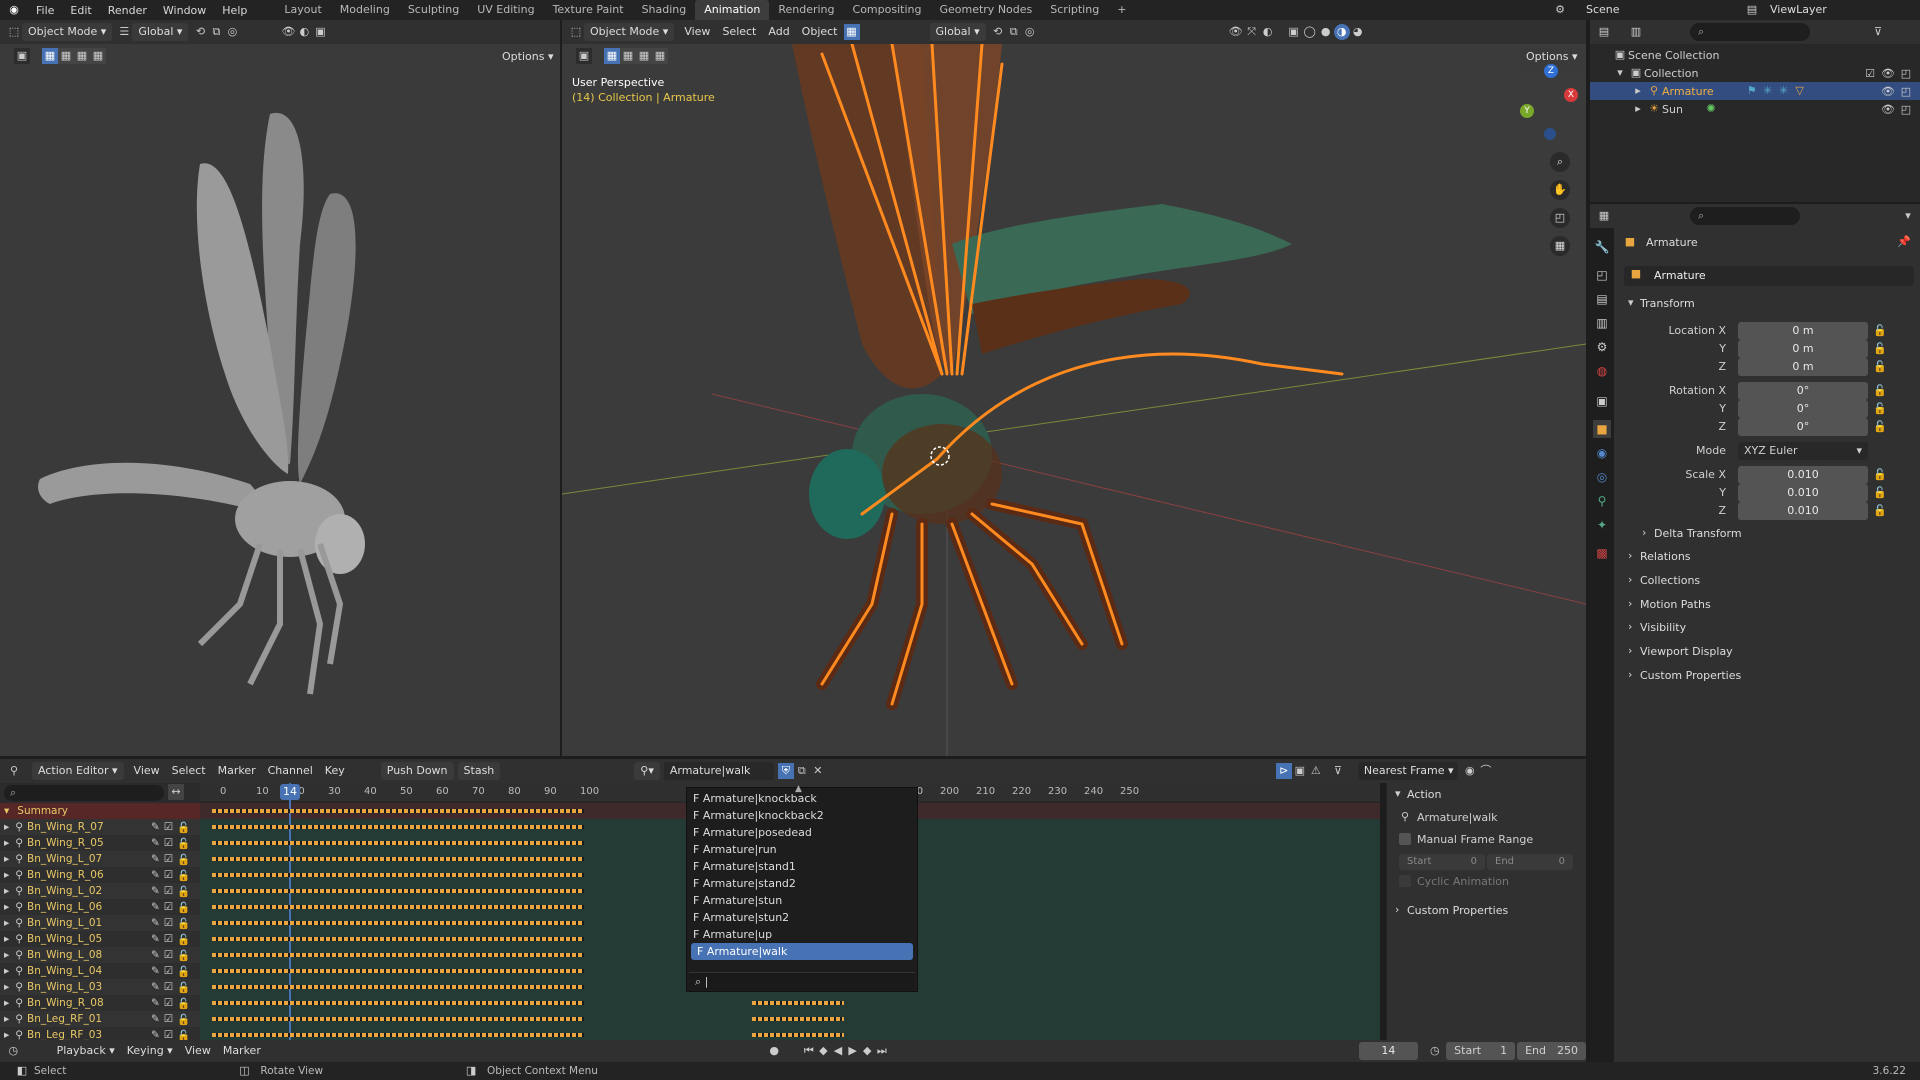  I want to click on start-field: Start 0, so click(1442, 862).